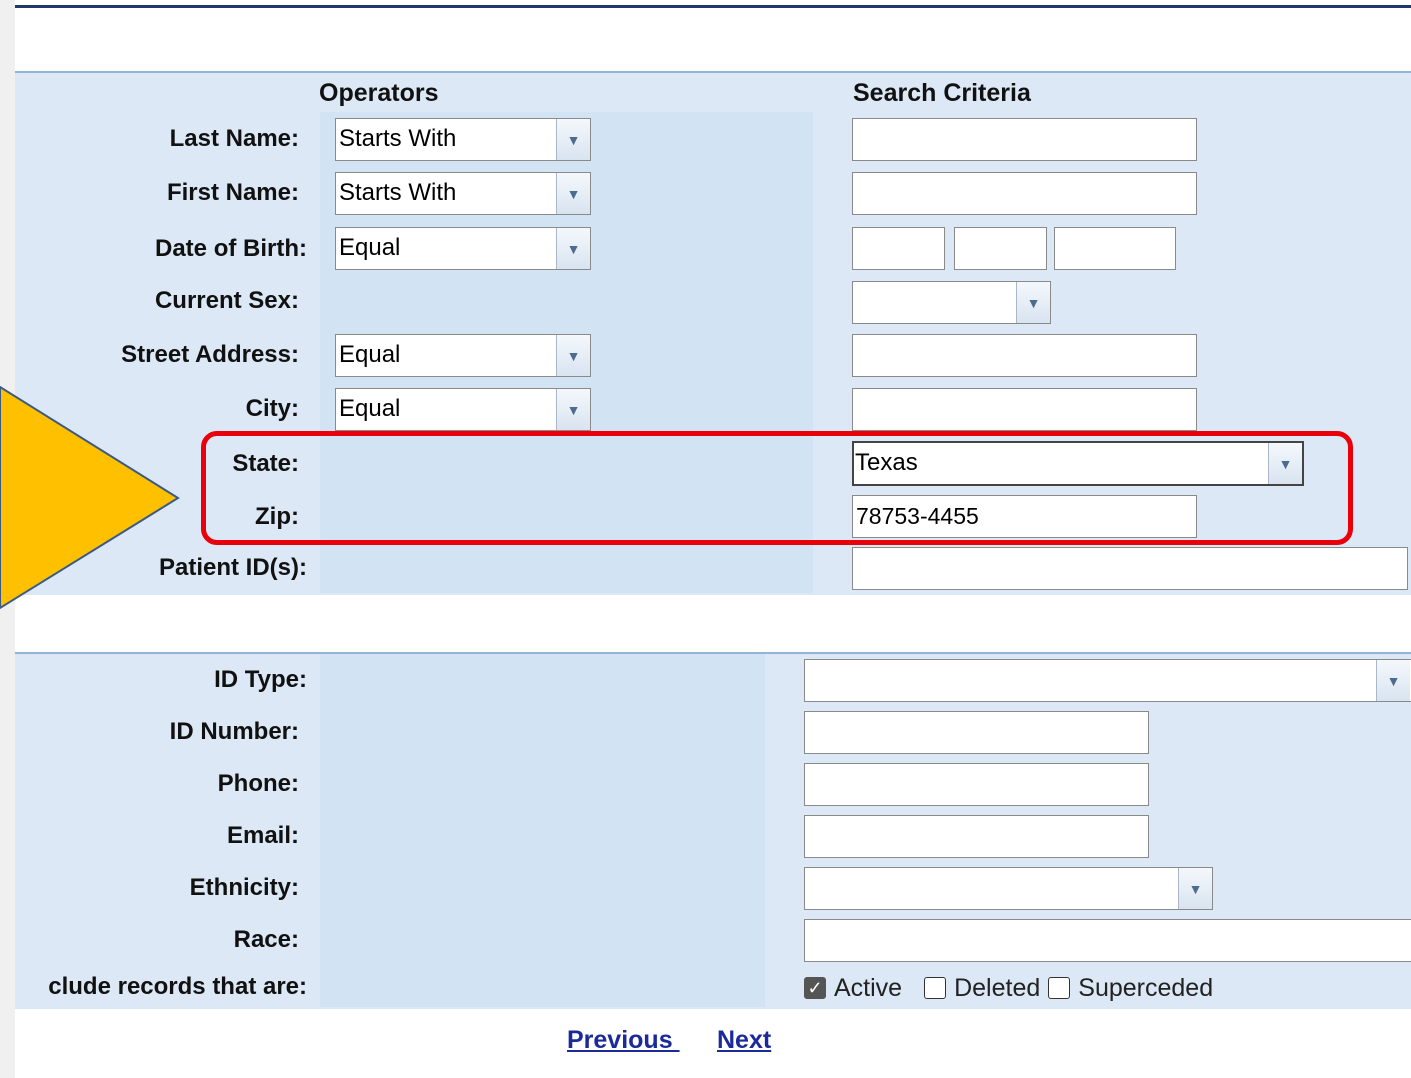  What do you see at coordinates (542, 830) in the screenshot?
I see `extra-column-band` at bounding box center [542, 830].